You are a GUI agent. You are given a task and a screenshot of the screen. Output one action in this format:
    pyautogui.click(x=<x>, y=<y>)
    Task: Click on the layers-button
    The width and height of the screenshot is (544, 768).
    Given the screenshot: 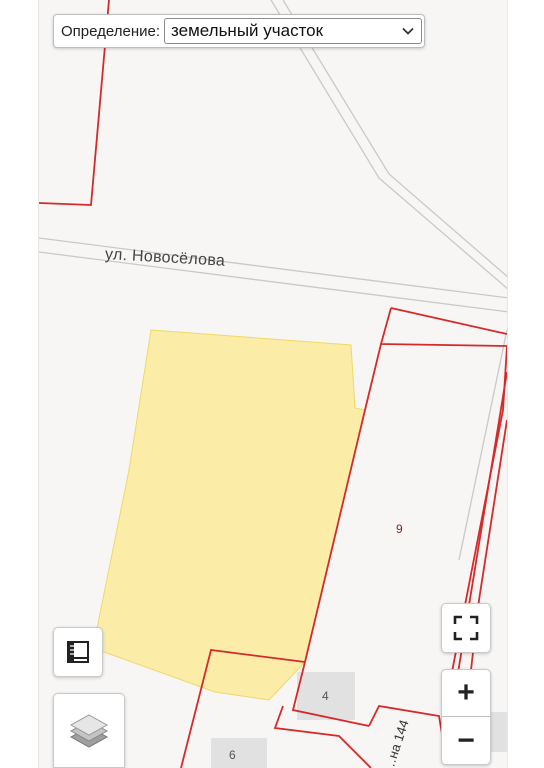 What is the action you would take?
    pyautogui.click(x=89, y=730)
    